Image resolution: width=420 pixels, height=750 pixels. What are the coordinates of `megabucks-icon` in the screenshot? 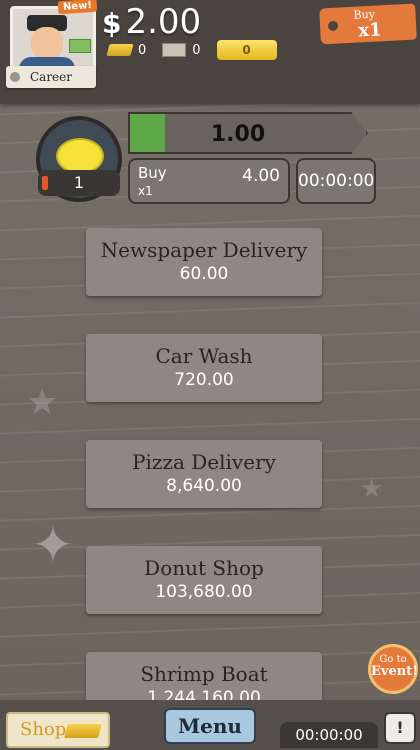 It's located at (174, 50).